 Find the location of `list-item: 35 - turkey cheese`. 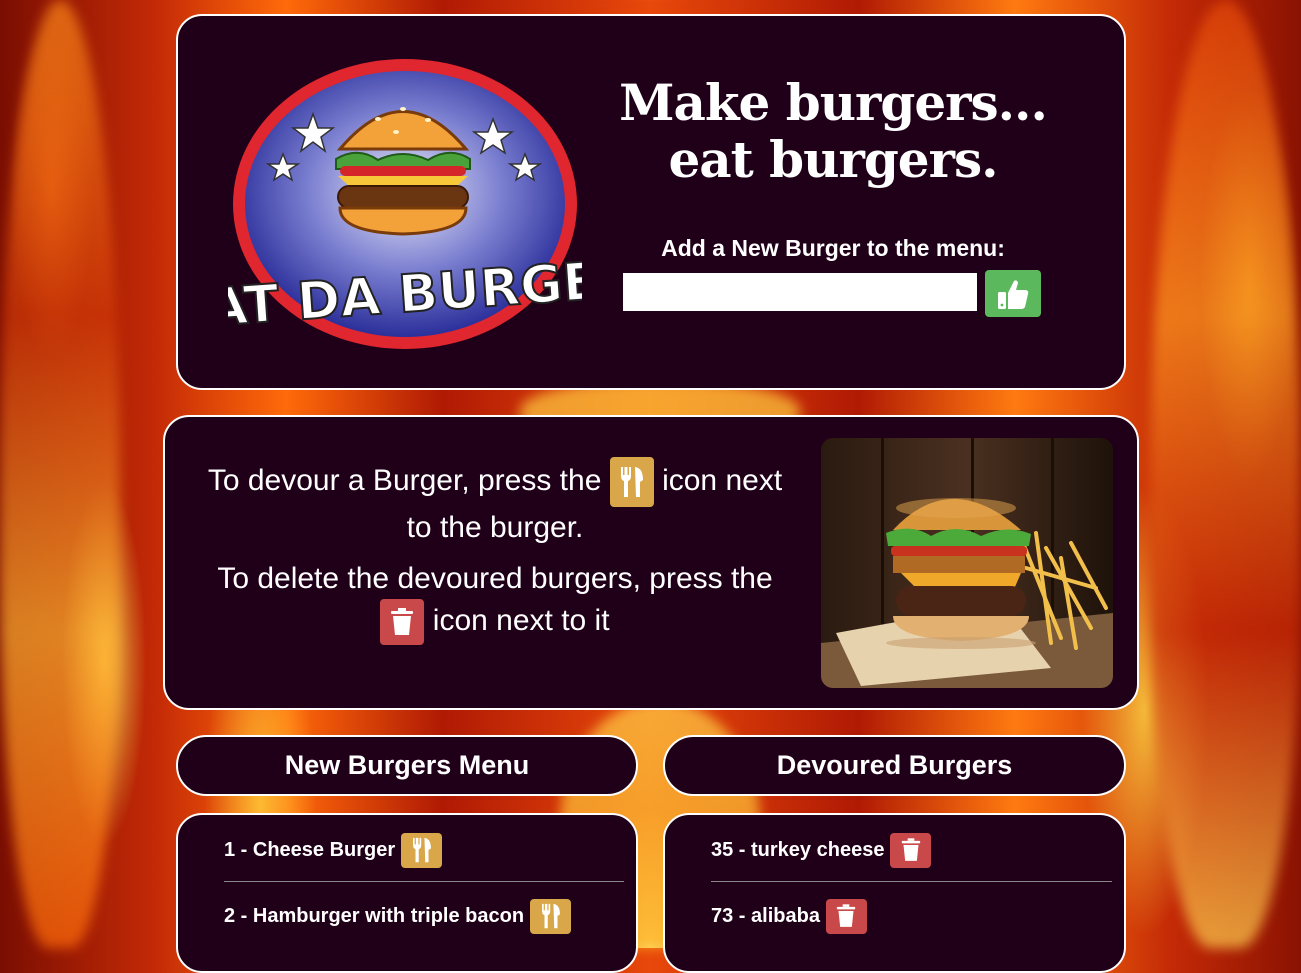

list-item: 35 - turkey cheese is located at coordinates (911, 850).